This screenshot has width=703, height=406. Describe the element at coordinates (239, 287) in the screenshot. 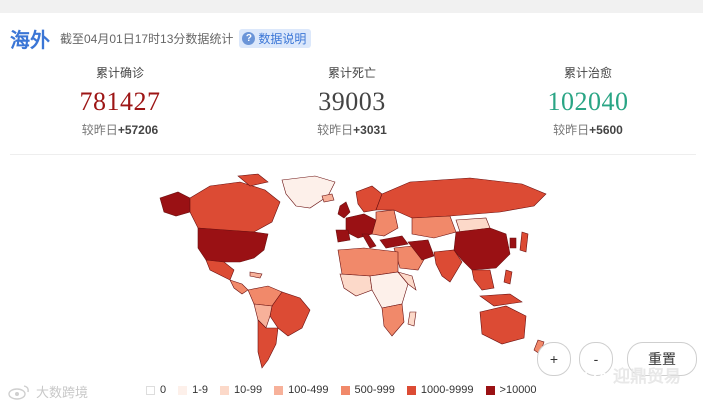

I see `region-central-america` at that location.